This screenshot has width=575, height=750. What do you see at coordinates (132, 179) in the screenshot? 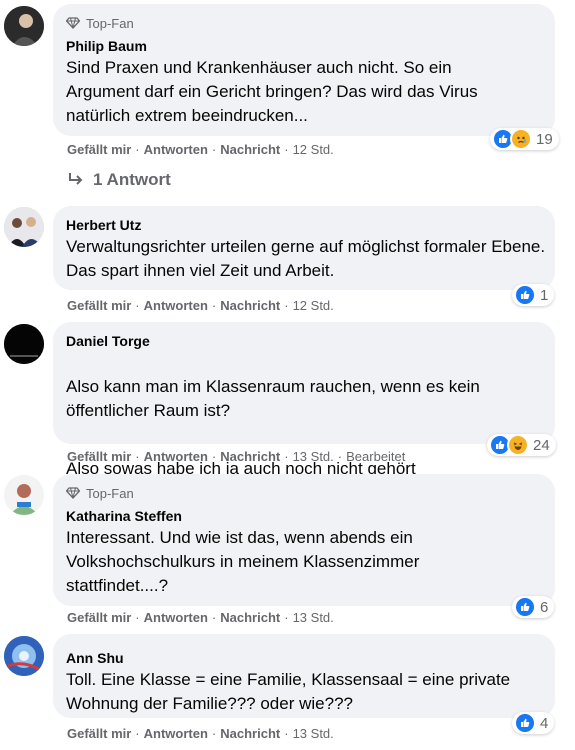
I see `replies-count: 1 Antwort` at bounding box center [132, 179].